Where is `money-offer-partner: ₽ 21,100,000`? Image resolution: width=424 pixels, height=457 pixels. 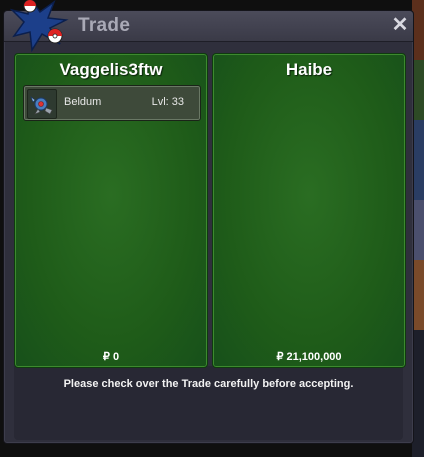 money-offer-partner: ₽ 21,100,000 is located at coordinates (309, 357).